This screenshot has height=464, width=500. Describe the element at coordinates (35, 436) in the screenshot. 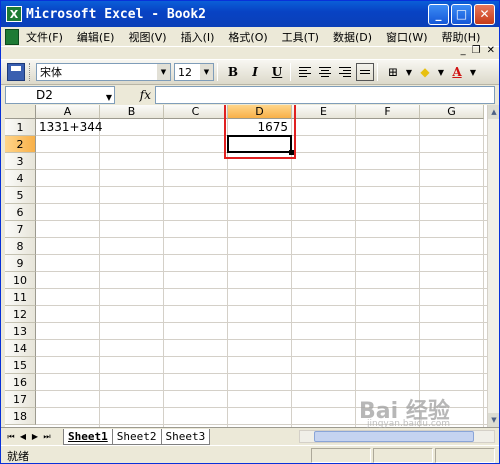

I see `next-sheet-icon: ▶` at that location.